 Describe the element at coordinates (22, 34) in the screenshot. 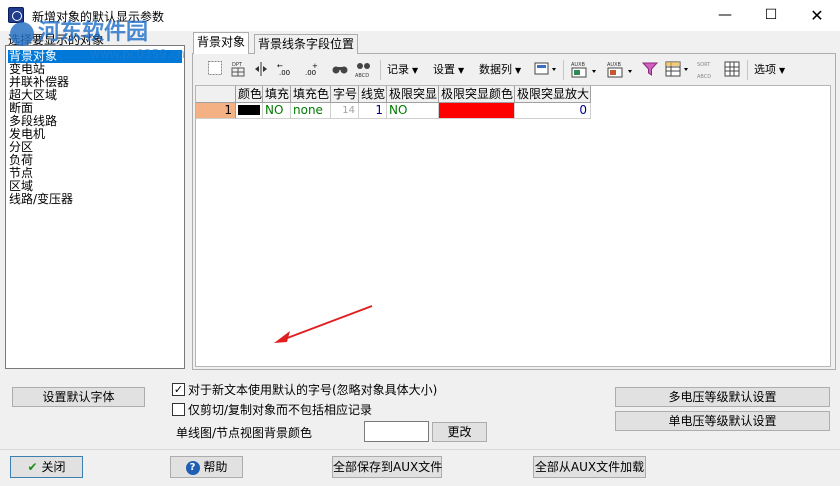

I see `watermark-logo-icon` at that location.